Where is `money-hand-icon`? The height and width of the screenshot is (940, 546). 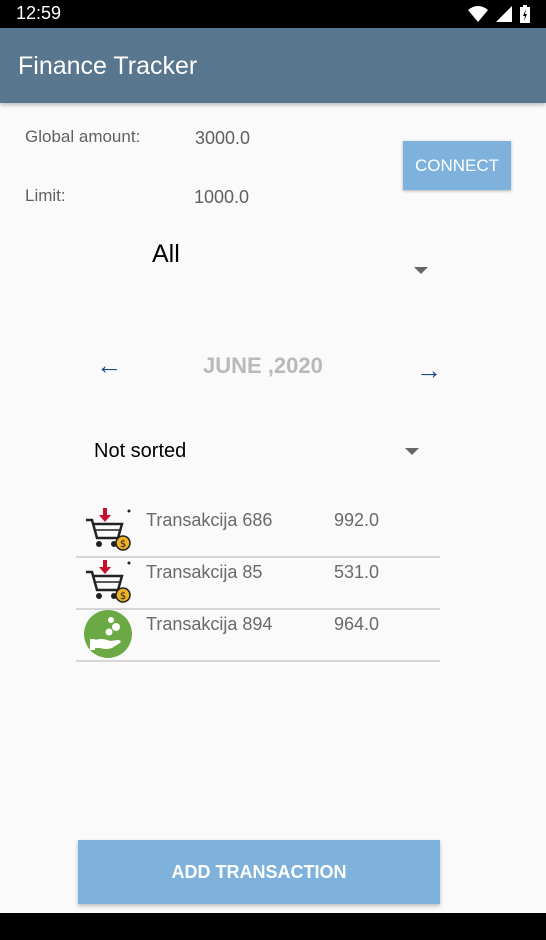 money-hand-icon is located at coordinates (108, 634).